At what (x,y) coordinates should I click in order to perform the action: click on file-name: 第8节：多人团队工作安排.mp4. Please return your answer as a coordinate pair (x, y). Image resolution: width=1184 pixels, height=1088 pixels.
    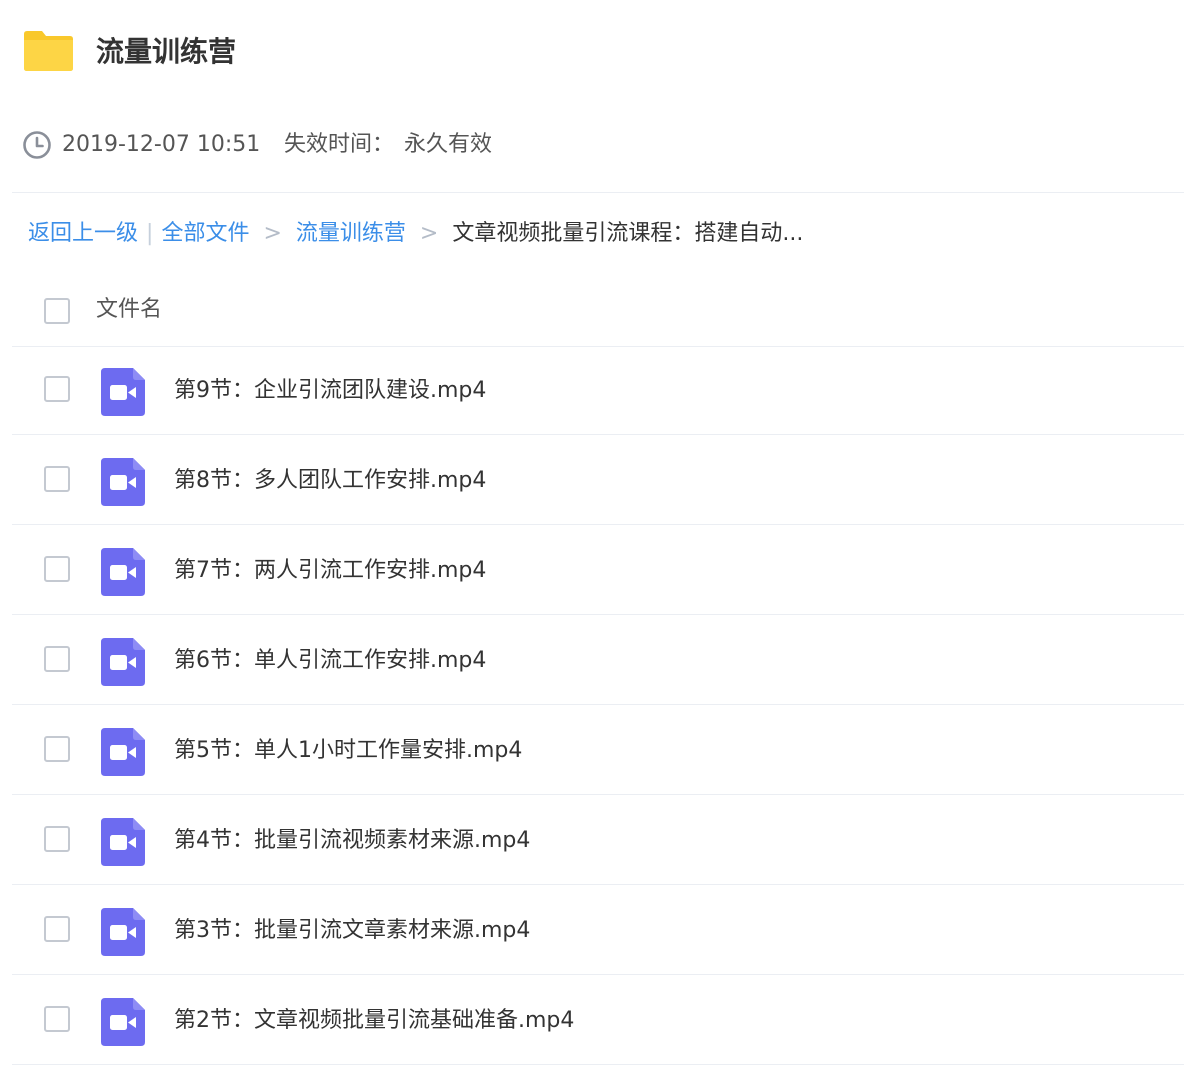
    Looking at the image, I should click on (330, 481).